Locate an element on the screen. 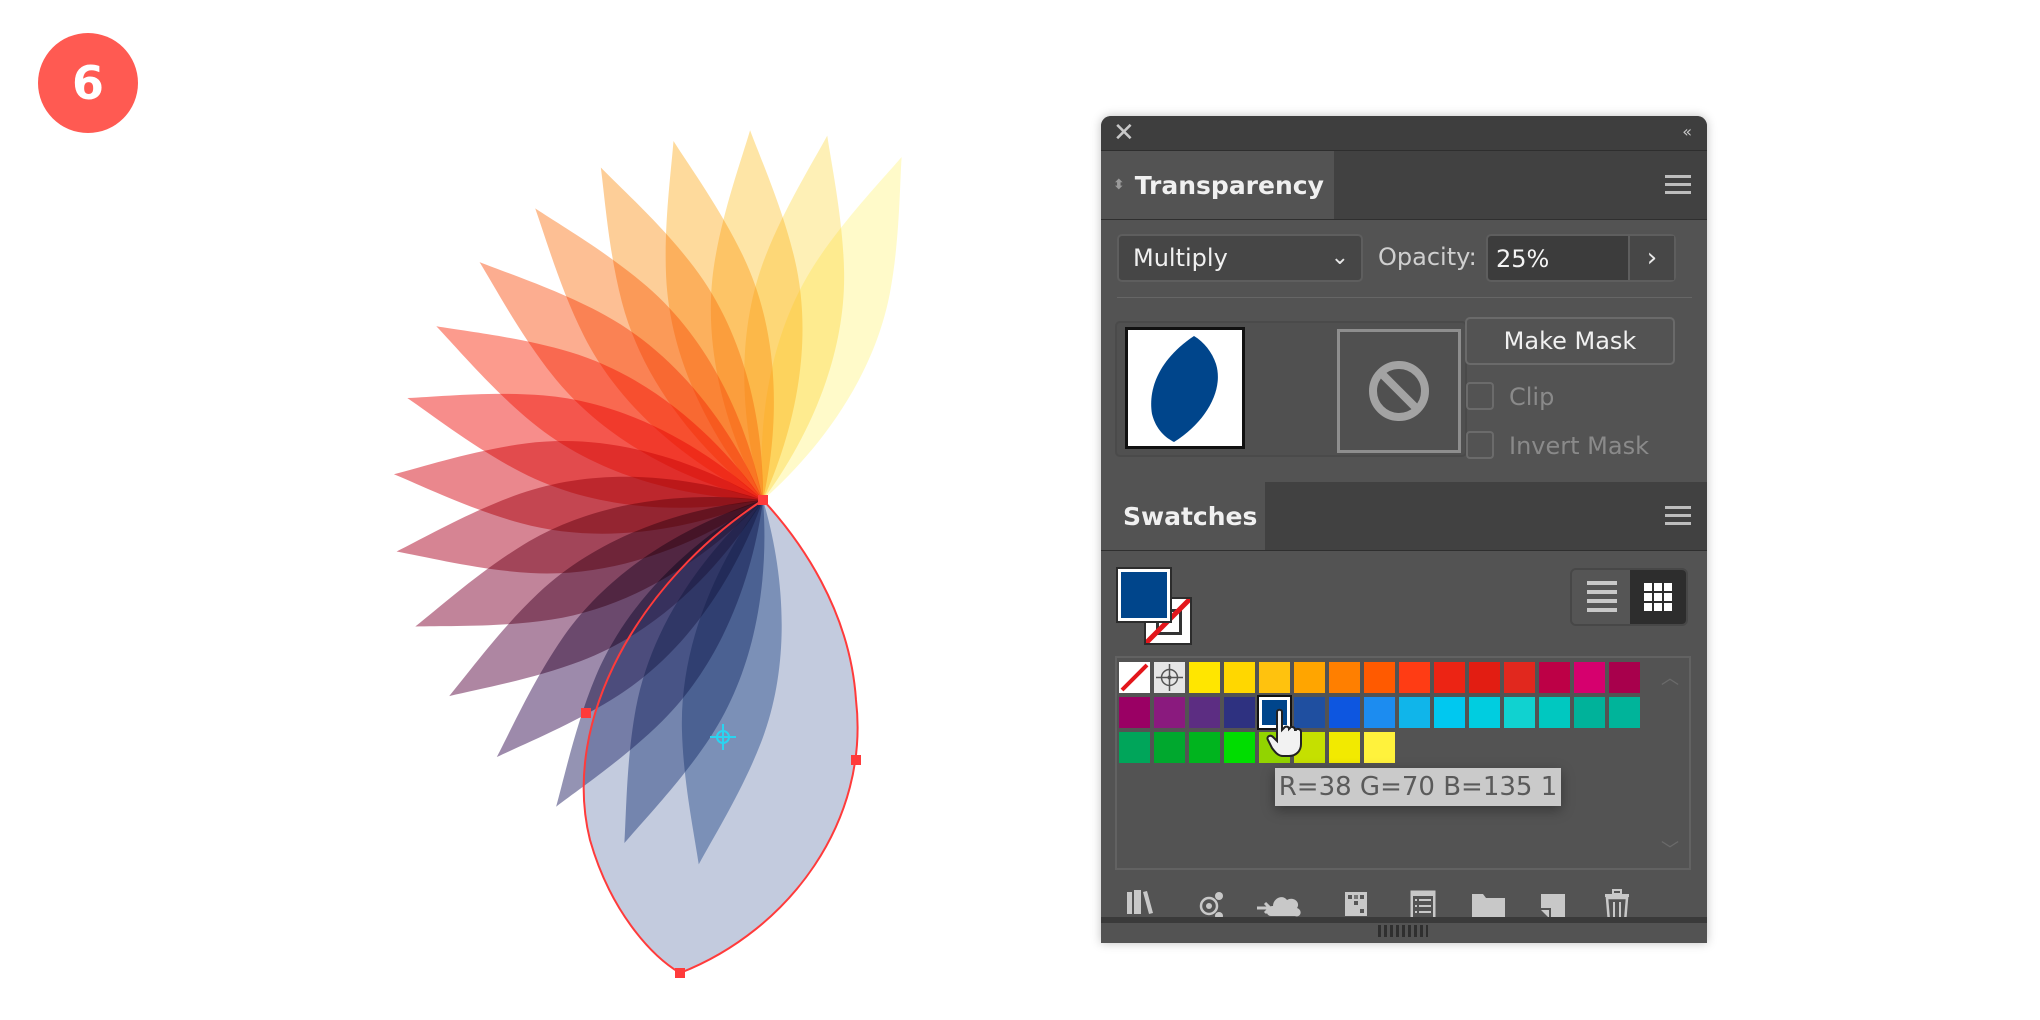  clip-checkbox is located at coordinates (1480, 396).